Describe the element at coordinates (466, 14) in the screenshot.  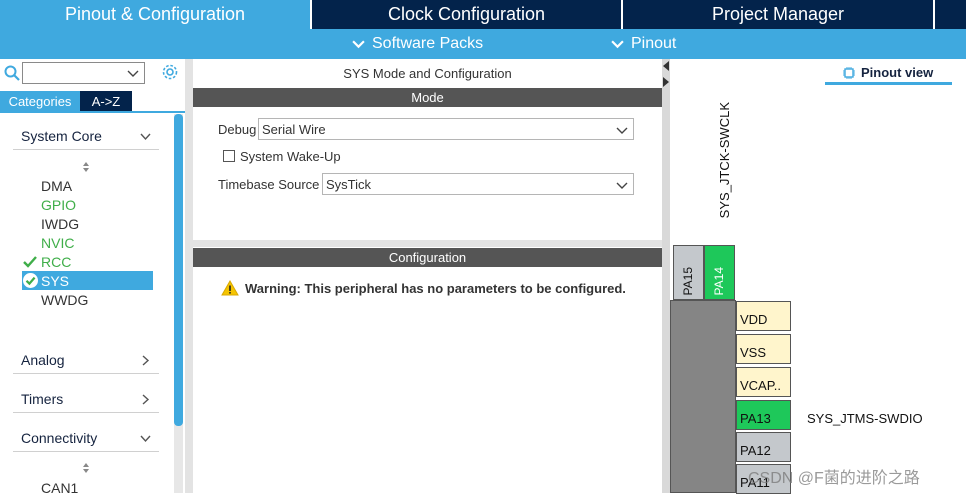
I see `tab-clock-configuration: Clock Configuration` at that location.